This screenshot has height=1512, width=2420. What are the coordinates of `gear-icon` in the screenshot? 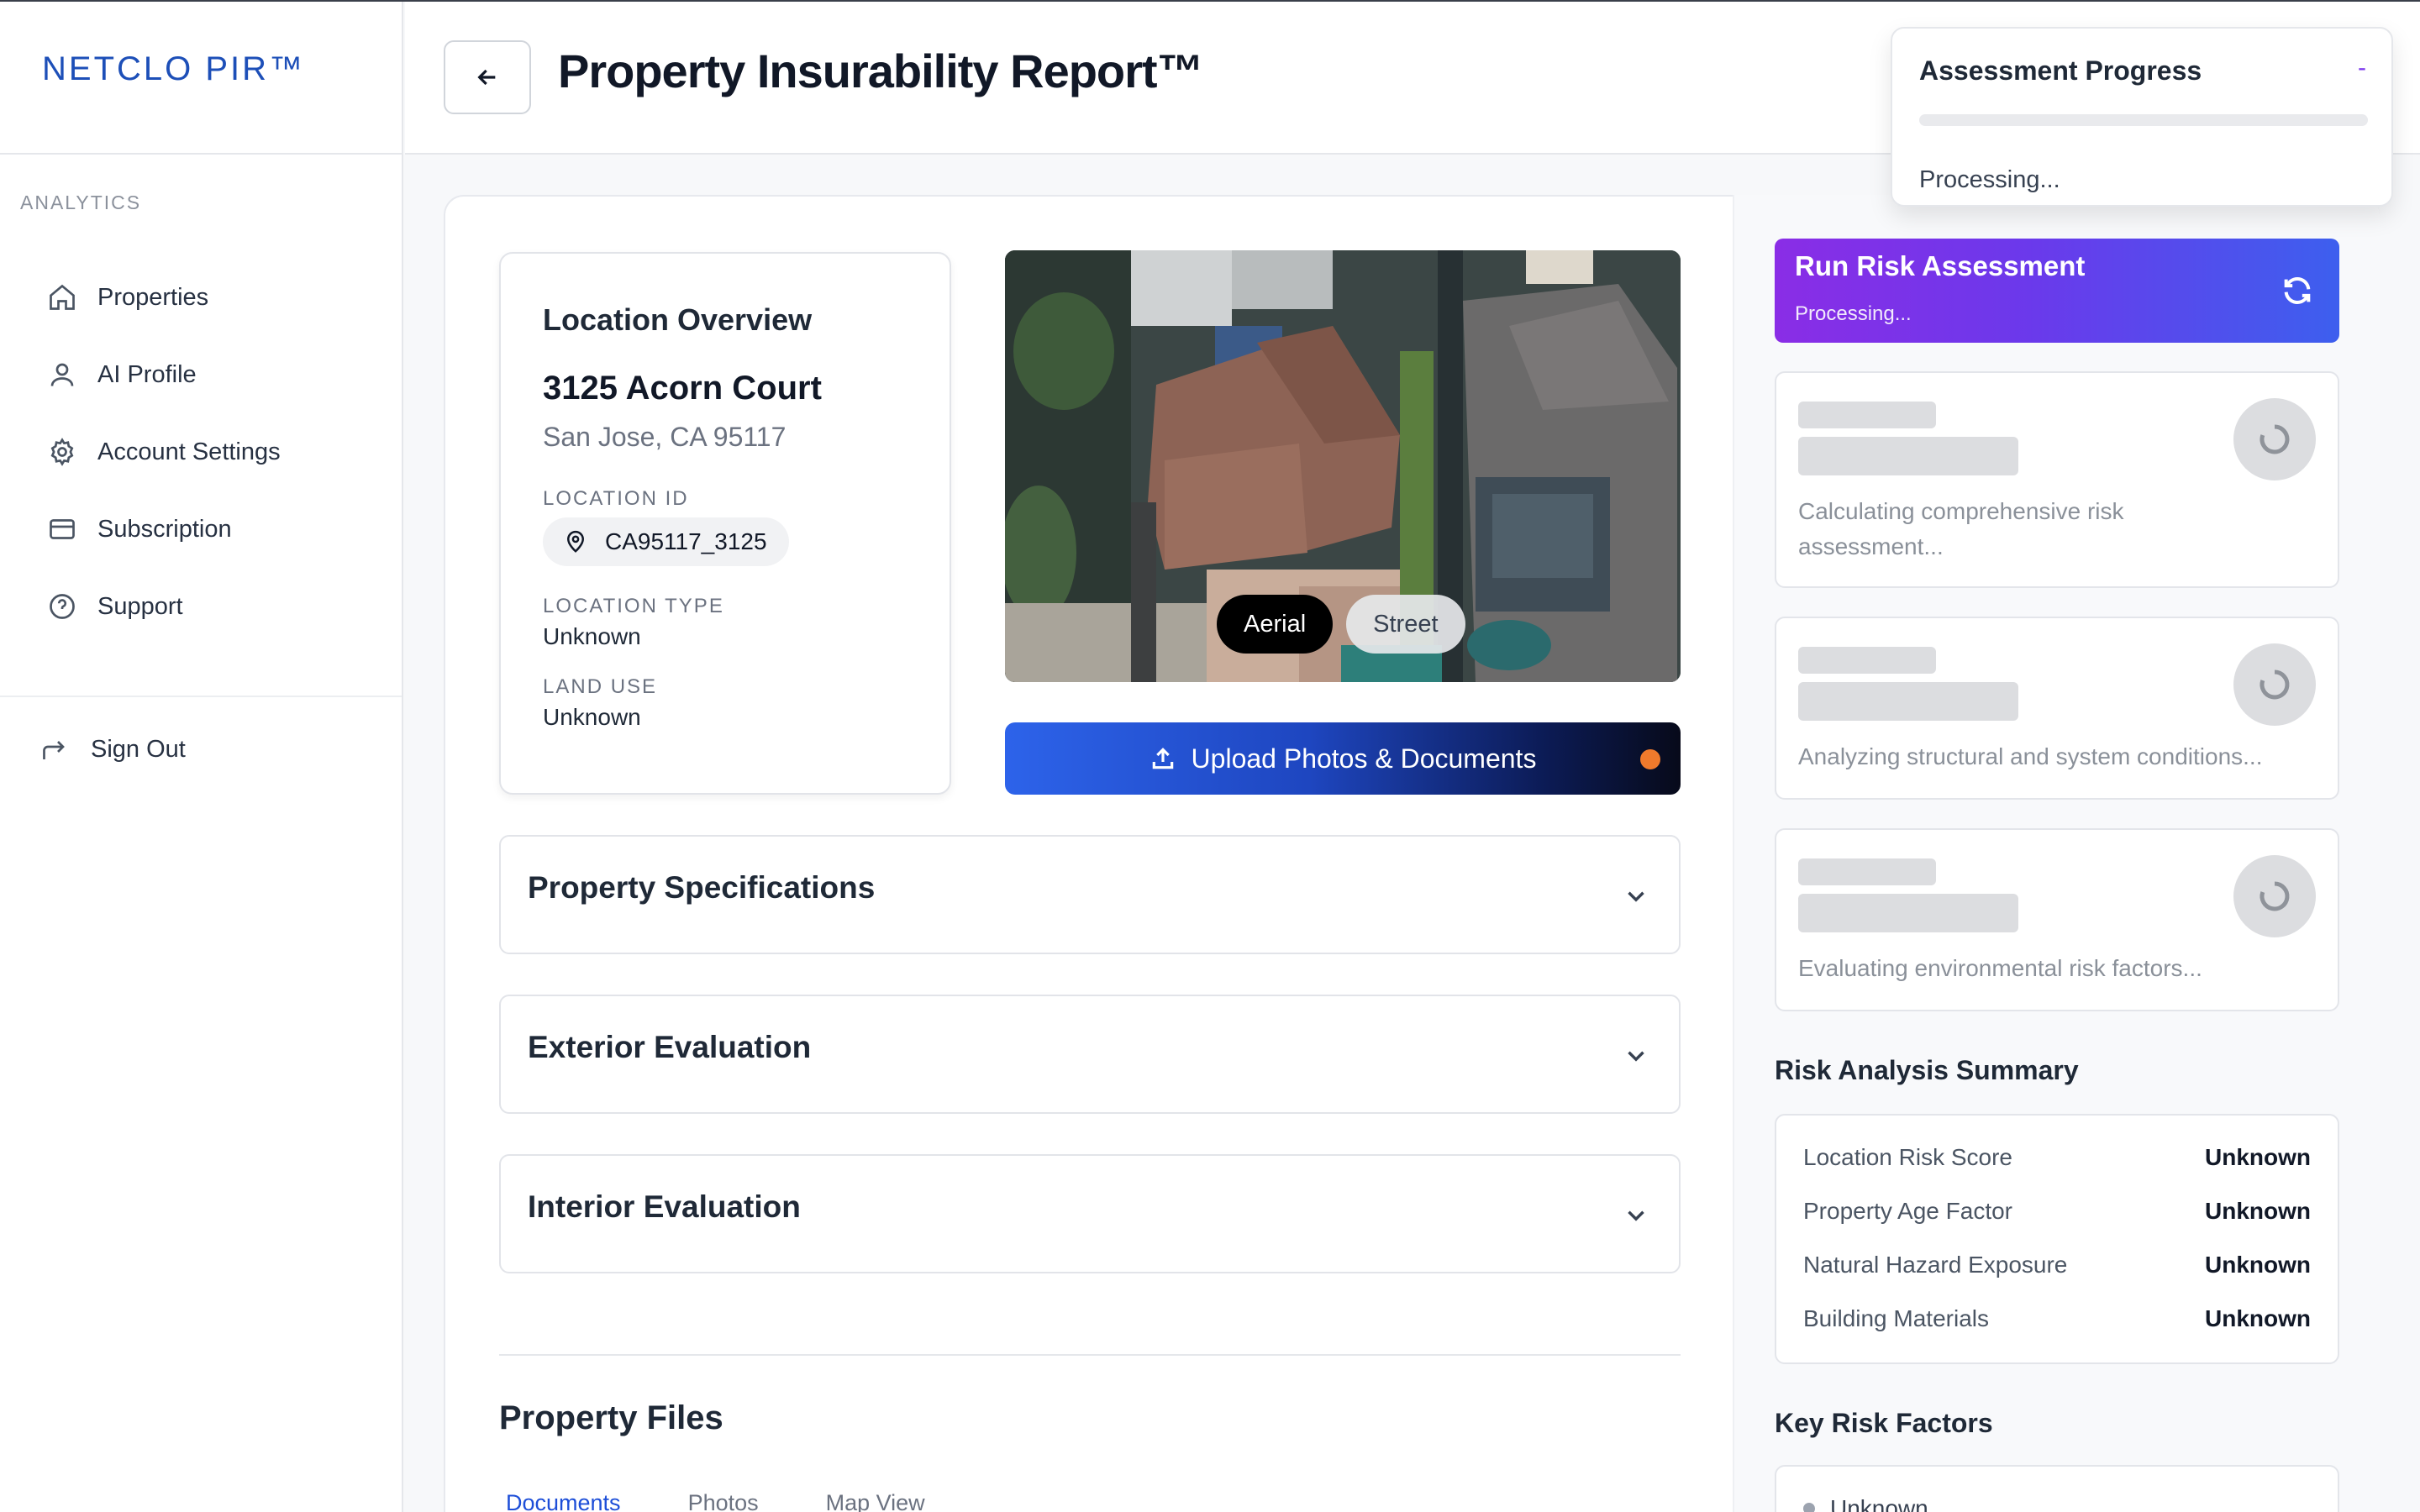 It's located at (62, 452).